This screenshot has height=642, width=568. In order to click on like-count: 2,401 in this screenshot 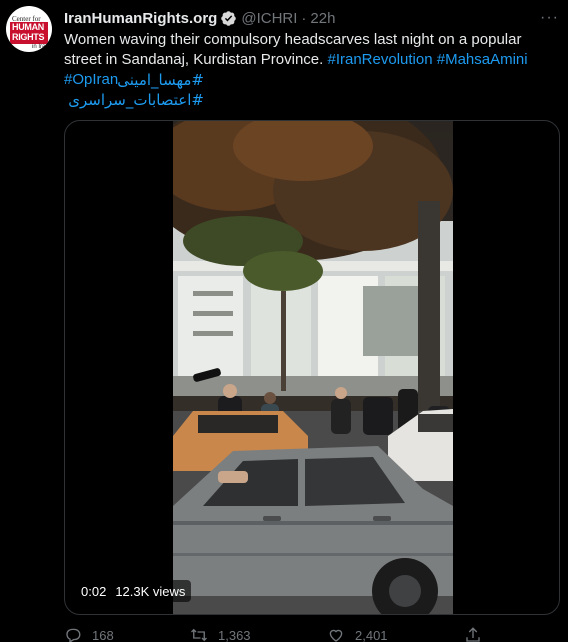, I will do `click(371, 634)`.